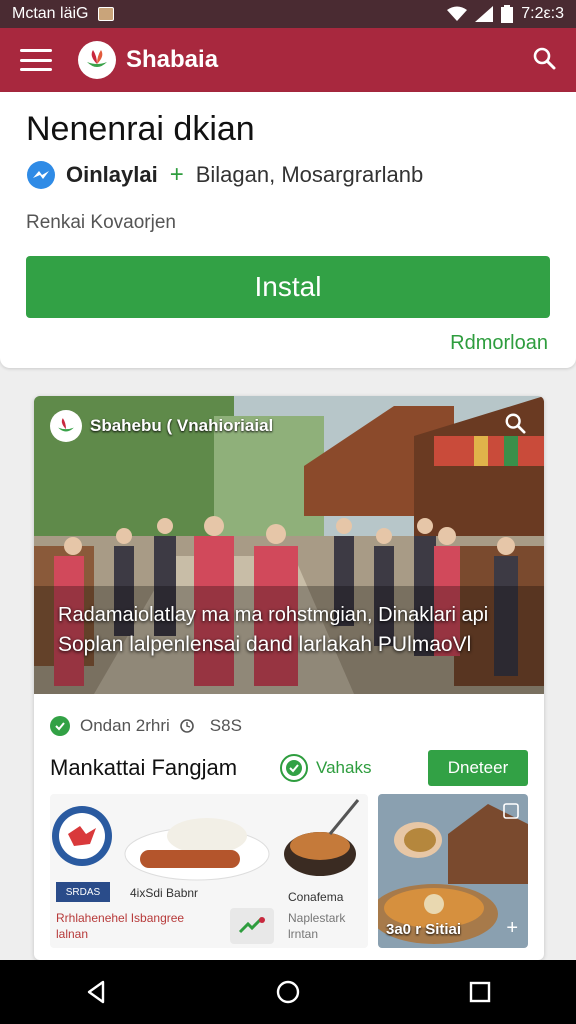 This screenshot has width=576, height=1024. Describe the element at coordinates (344, 767) in the screenshot. I see `verified-label: Vahaks` at that location.